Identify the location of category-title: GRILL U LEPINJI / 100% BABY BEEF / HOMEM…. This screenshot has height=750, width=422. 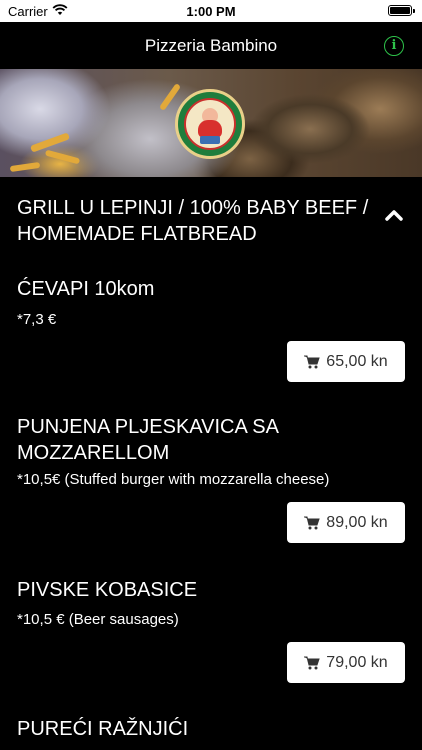
(193, 221).